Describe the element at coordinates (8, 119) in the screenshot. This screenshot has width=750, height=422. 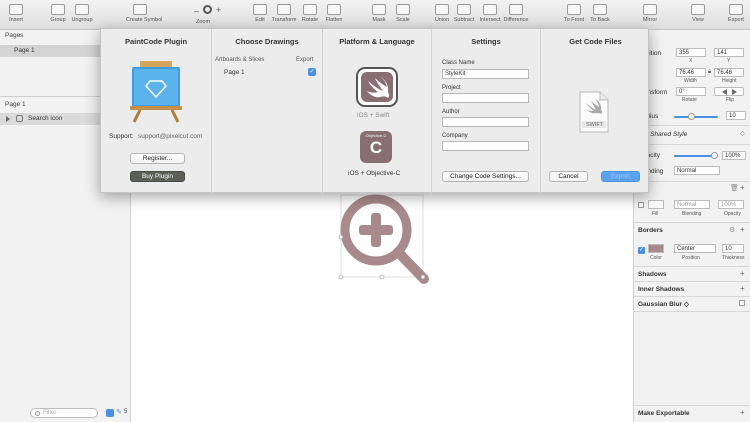
I see `disclosure-arrow-icon` at that location.